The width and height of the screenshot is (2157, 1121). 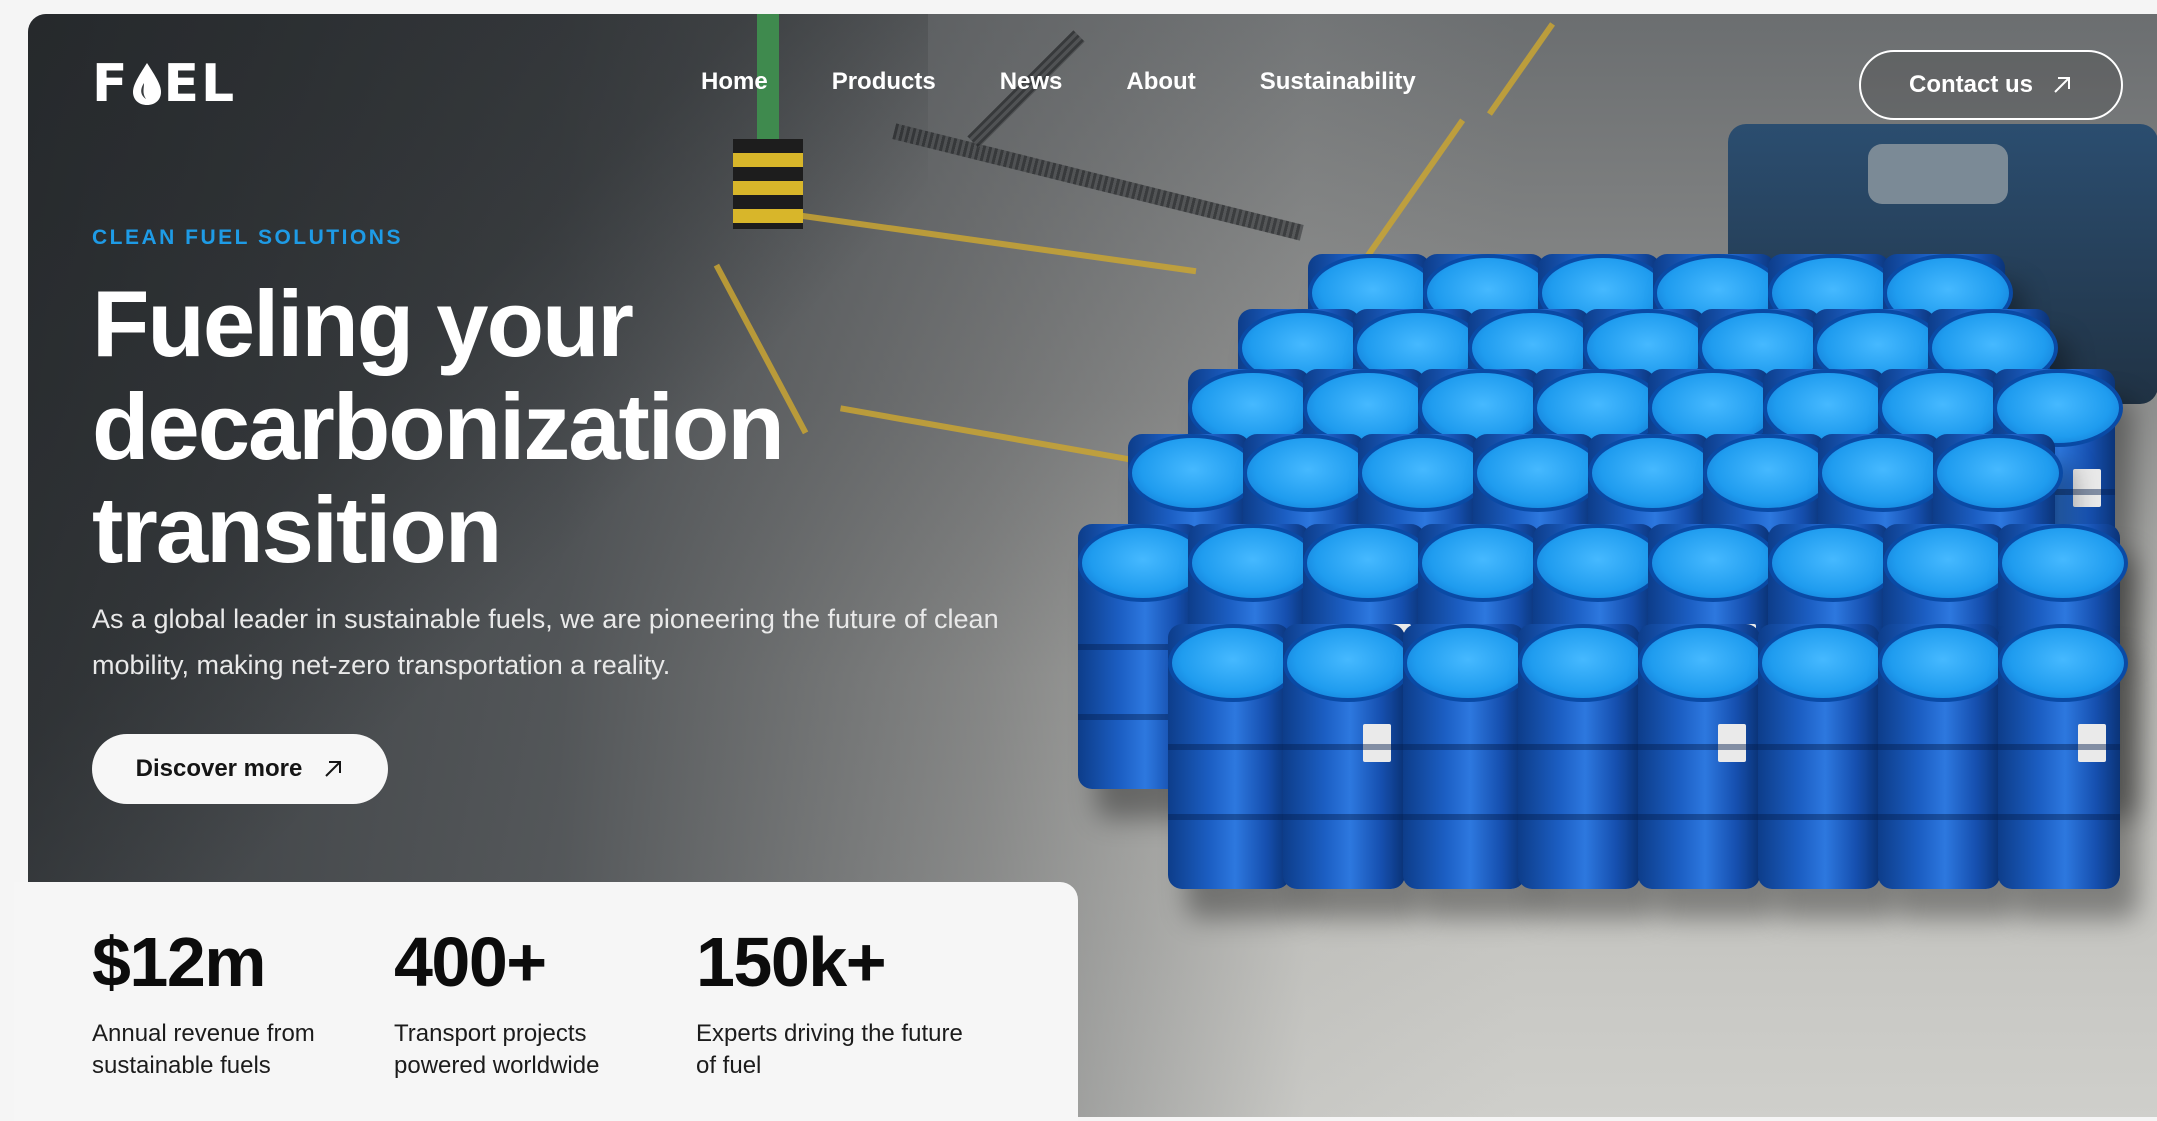 I want to click on headline-line-2: decarbonization, so click(x=438, y=426).